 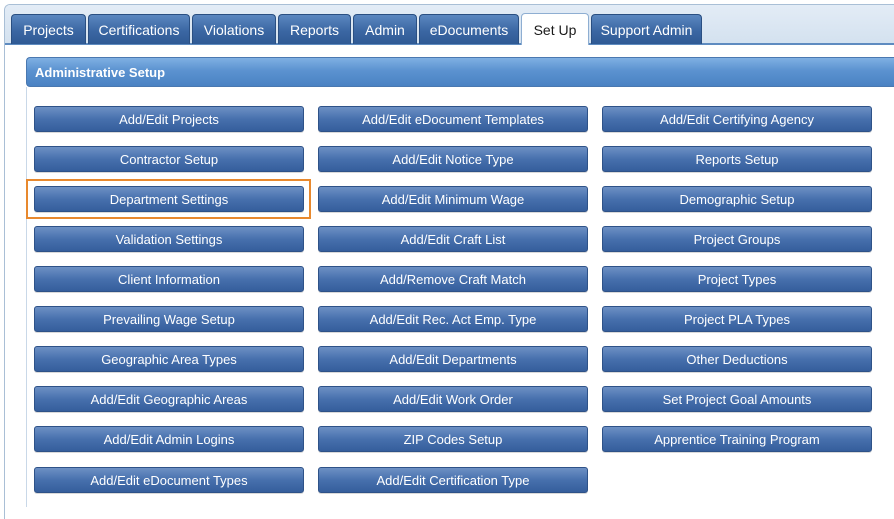 What do you see at coordinates (453, 119) in the screenshot?
I see `add-edit-edocument-templates-button: Add/Edit eDocument Templates` at bounding box center [453, 119].